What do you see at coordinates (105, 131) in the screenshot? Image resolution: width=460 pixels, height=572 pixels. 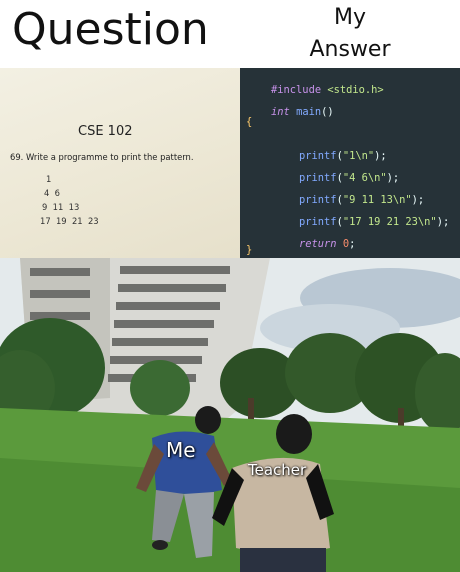 I see `course-code: CSE 102` at bounding box center [105, 131].